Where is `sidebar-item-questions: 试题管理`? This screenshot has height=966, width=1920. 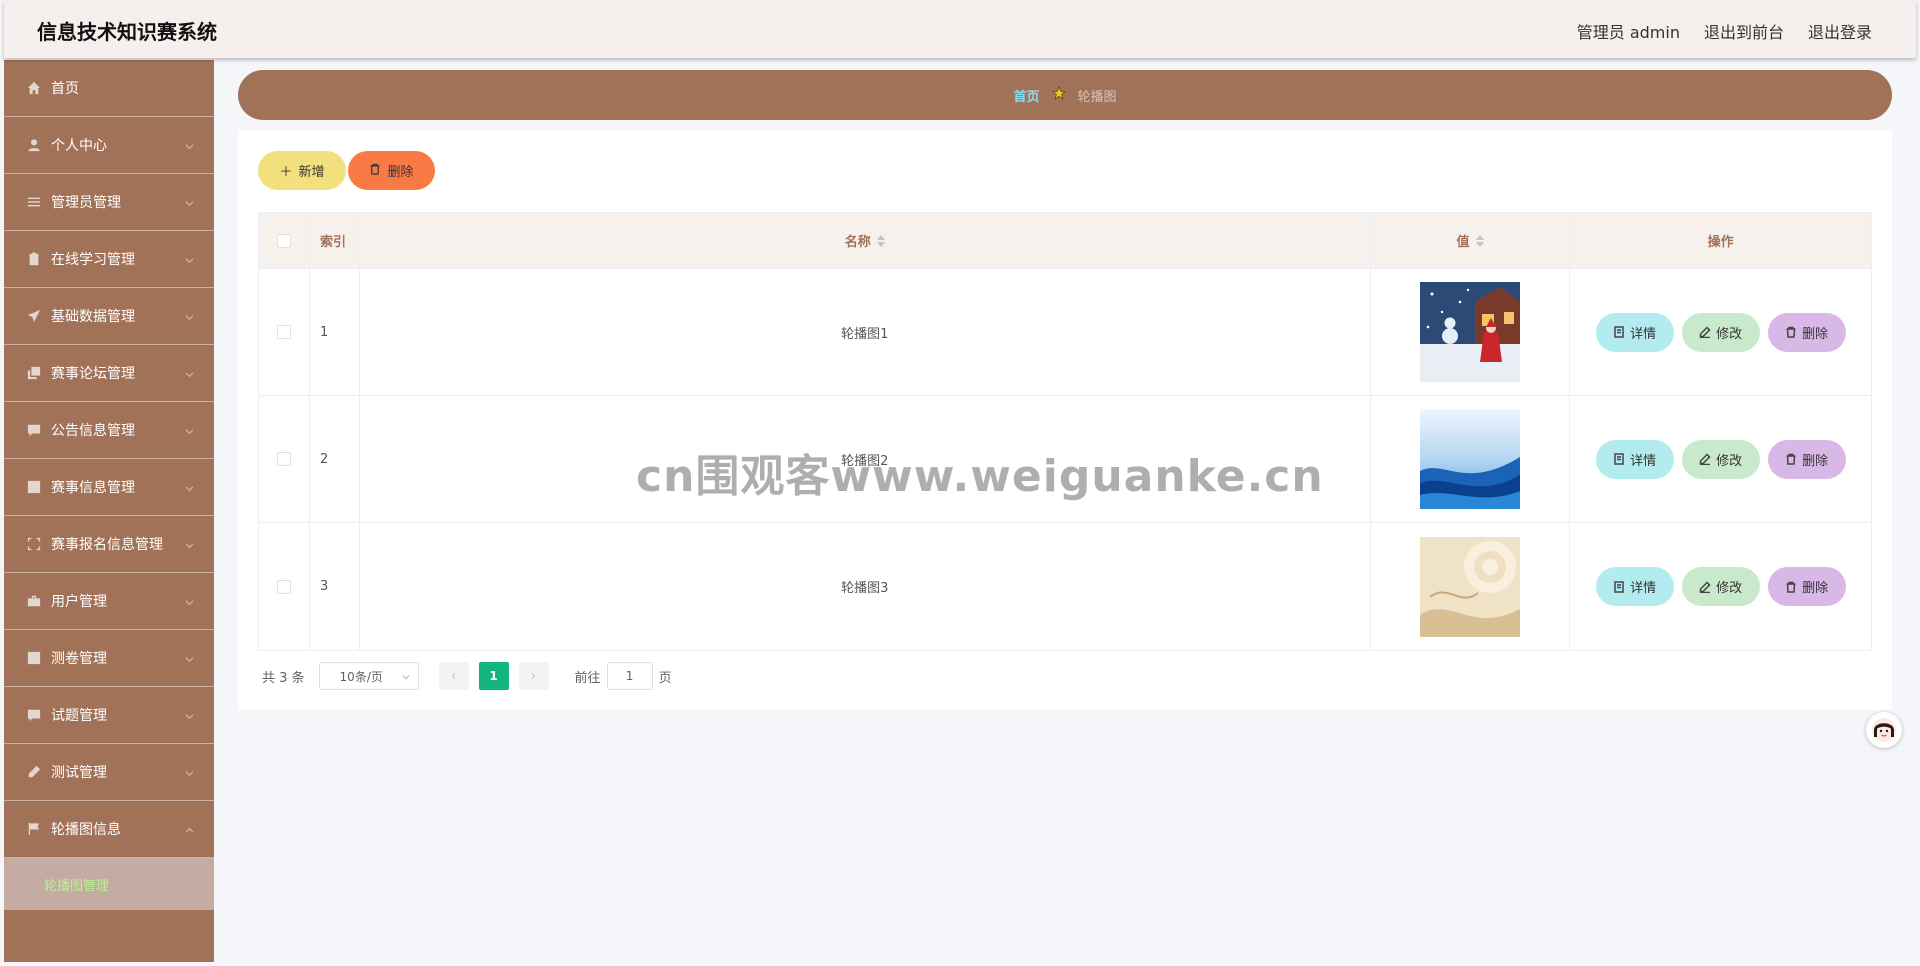 sidebar-item-questions: 试题管理 is located at coordinates (109, 715).